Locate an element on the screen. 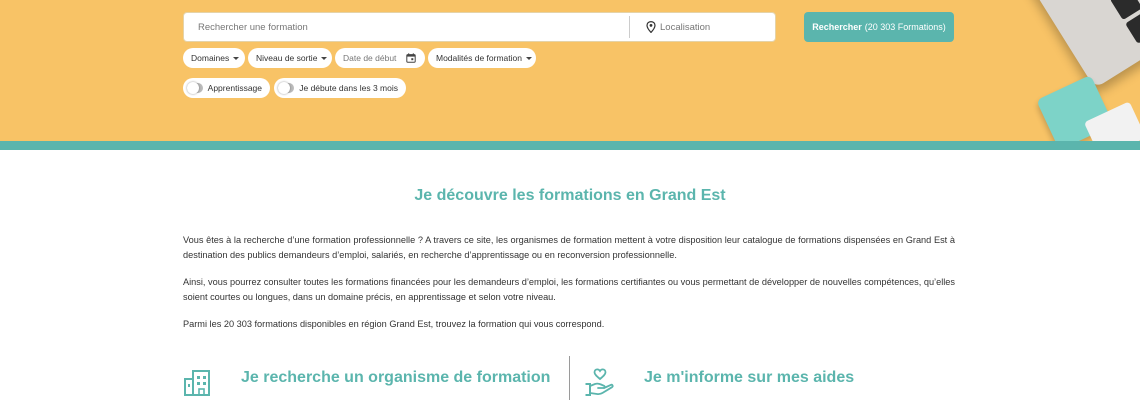  filter-label: Niveau de sortie is located at coordinates (287, 58).